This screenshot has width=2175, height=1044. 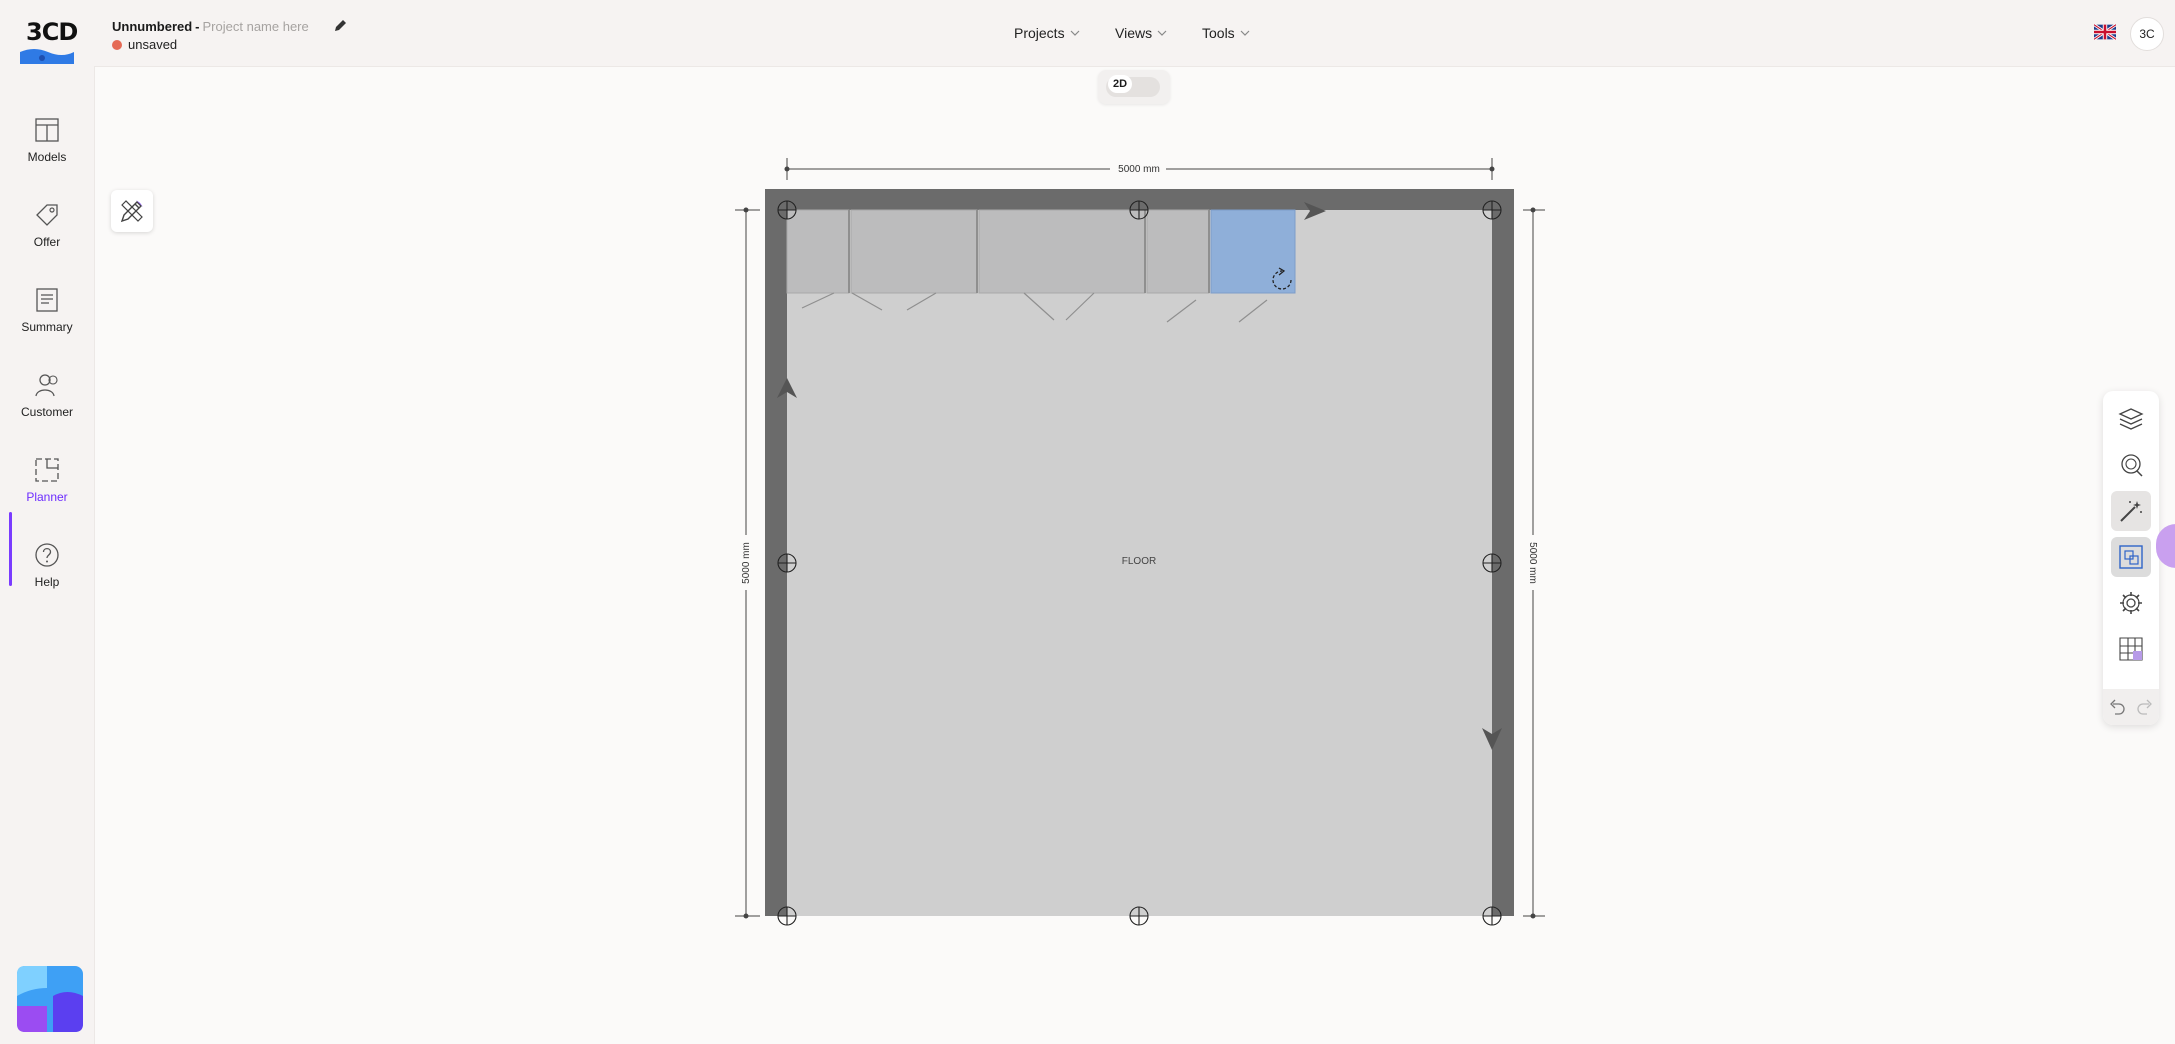 I want to click on help-icon, so click(x=47, y=555).